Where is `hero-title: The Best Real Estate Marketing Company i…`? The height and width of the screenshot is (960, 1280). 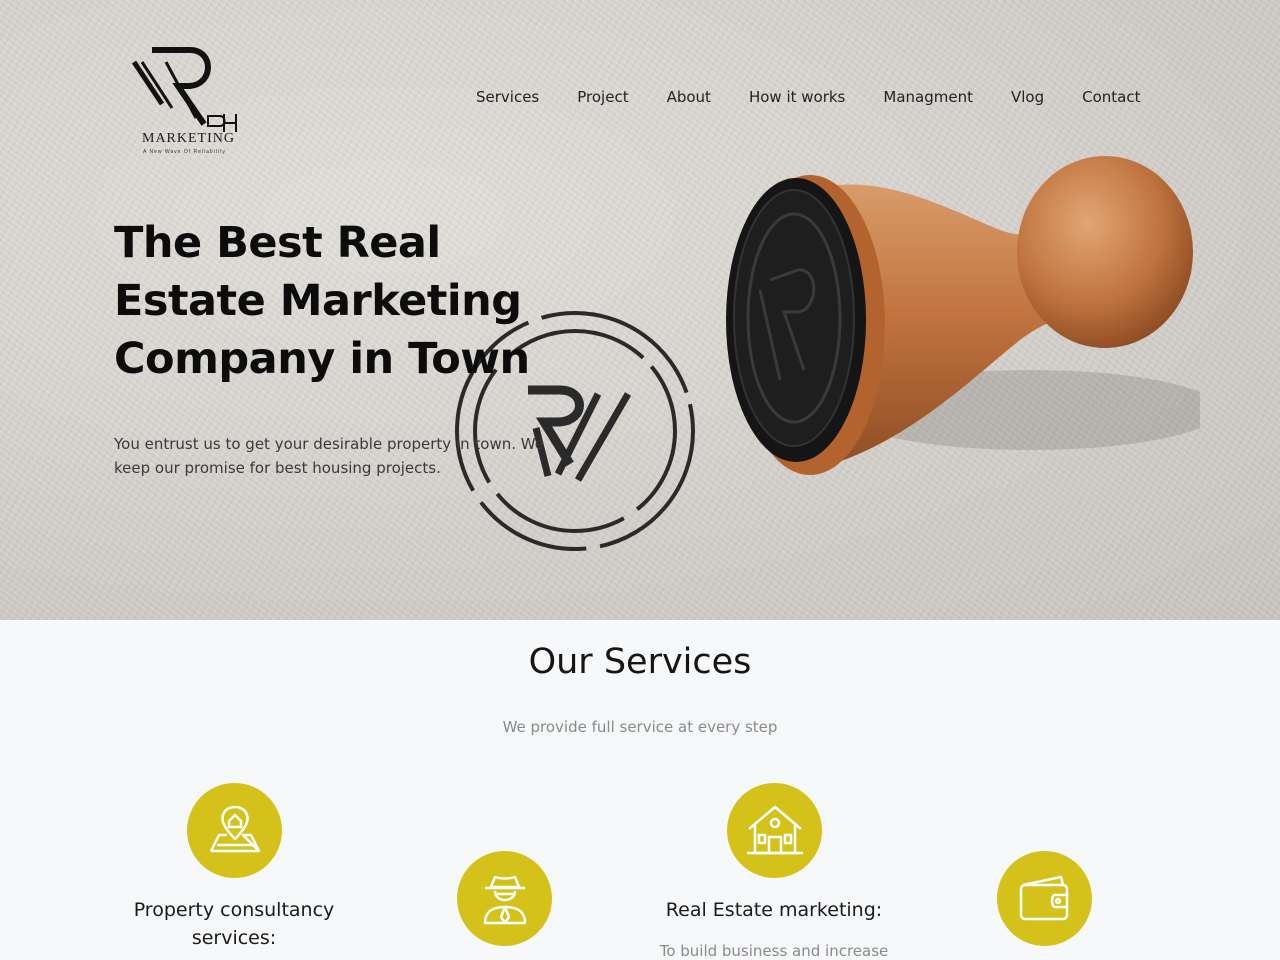 hero-title: The Best Real Estate Marketing Company i… is located at coordinates (322, 301).